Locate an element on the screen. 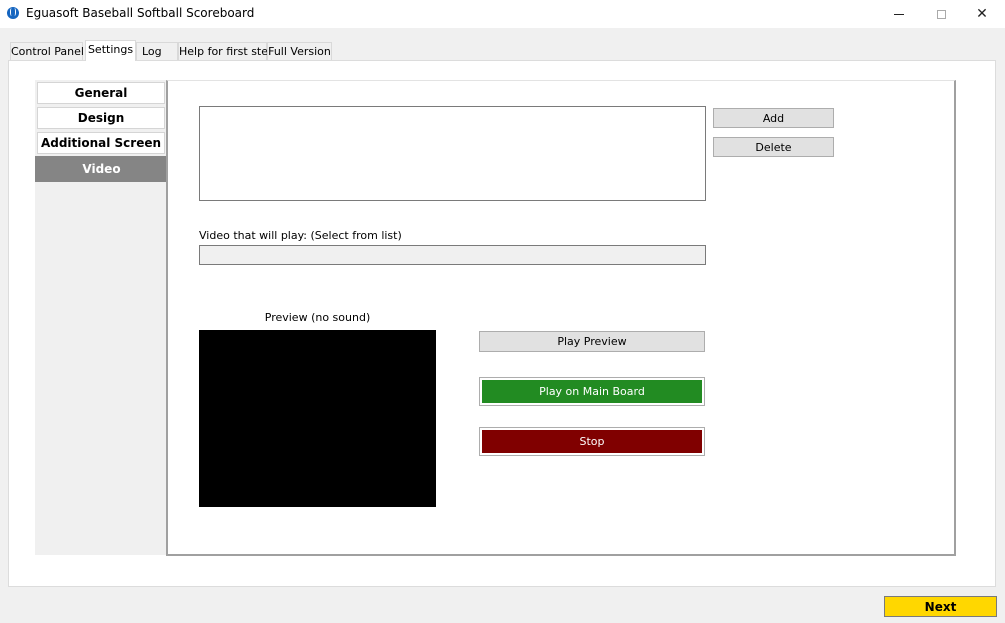 The height and width of the screenshot is (623, 1005). sidebar-item-additional-screen: Additional Screen is located at coordinates (101, 143).